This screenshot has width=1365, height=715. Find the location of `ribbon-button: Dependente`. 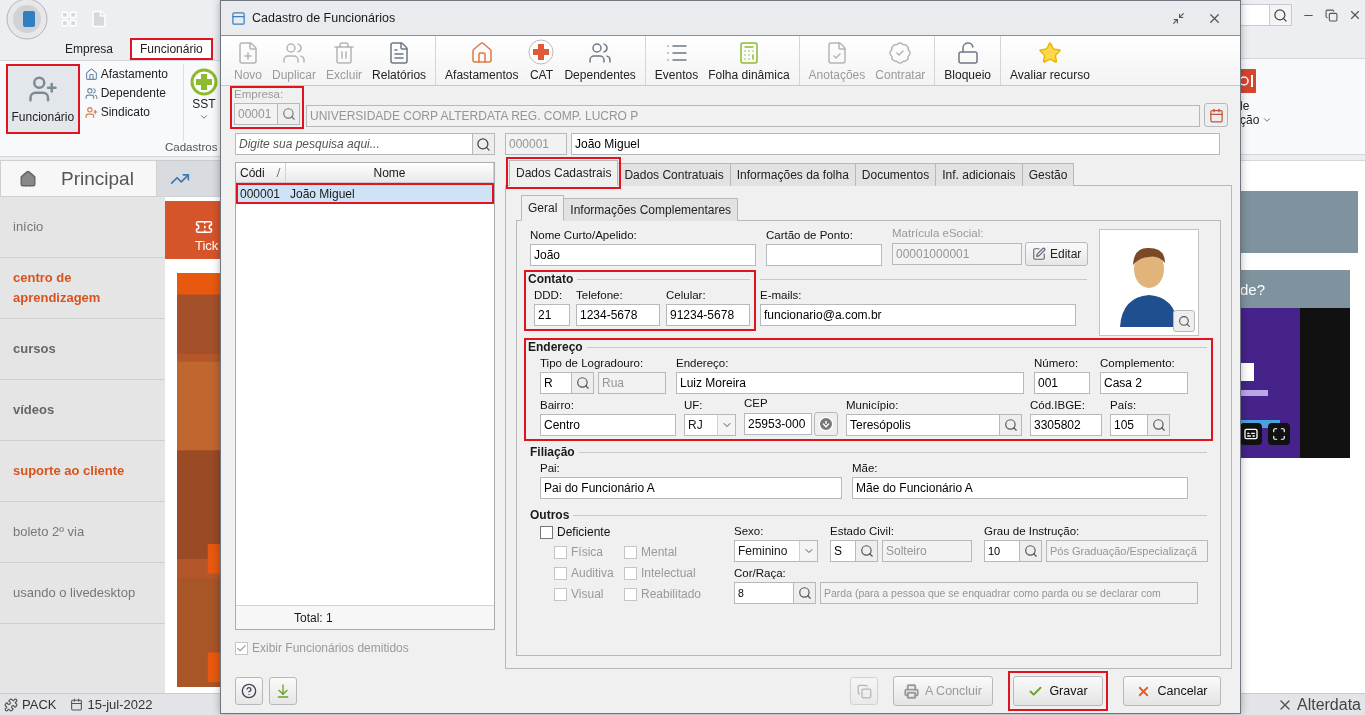

ribbon-button: Dependente is located at coordinates (126, 93).